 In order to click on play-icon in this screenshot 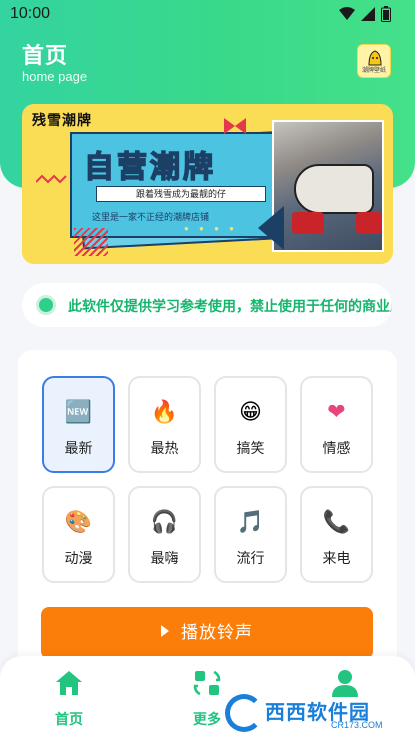, I will do `click(165, 631)`.